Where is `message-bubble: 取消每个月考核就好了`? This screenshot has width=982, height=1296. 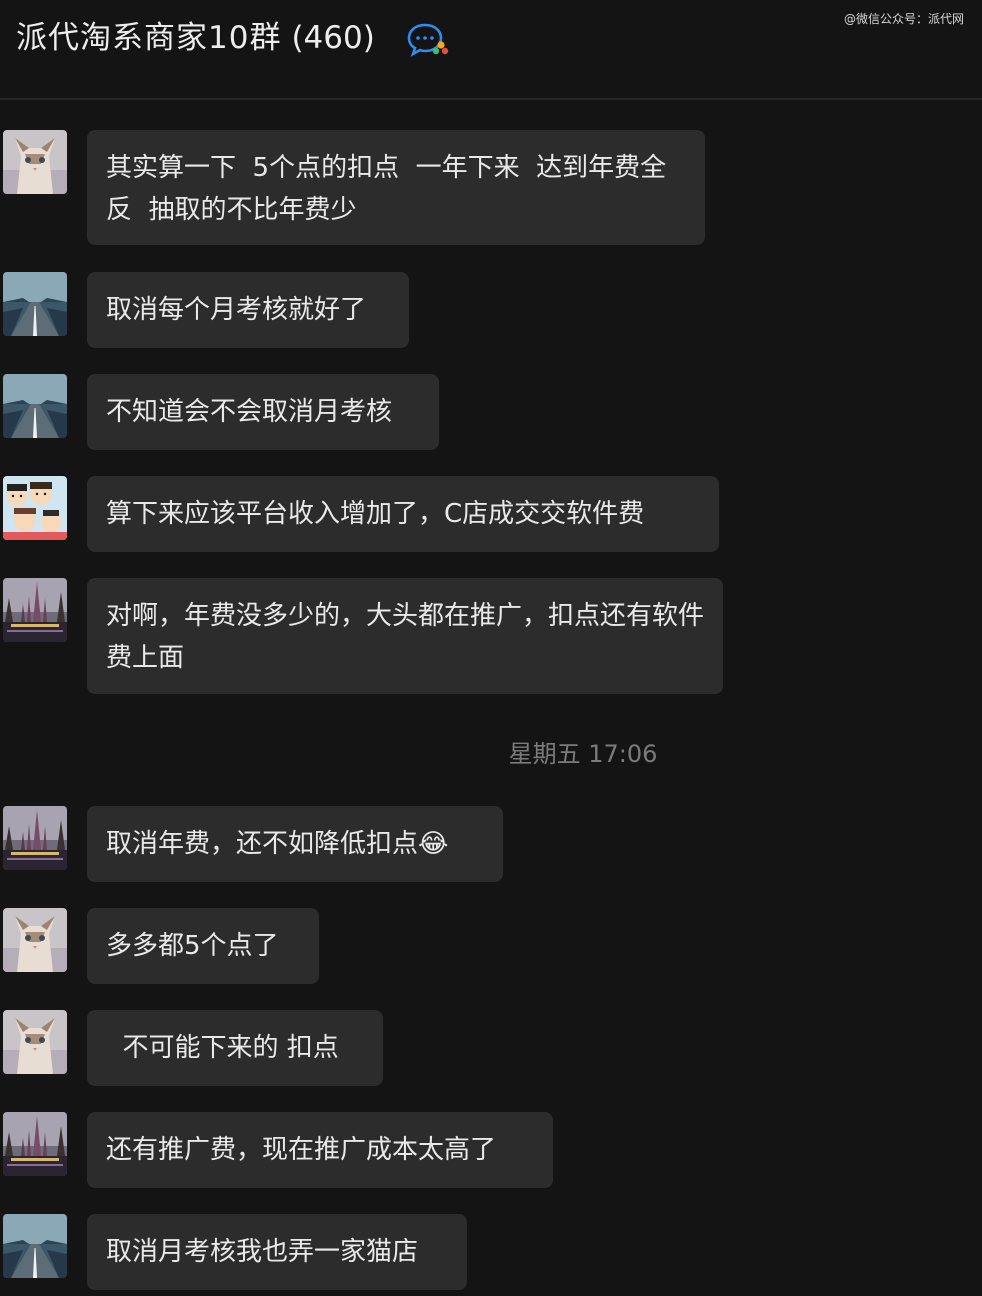
message-bubble: 取消每个月考核就好了 is located at coordinates (248, 310).